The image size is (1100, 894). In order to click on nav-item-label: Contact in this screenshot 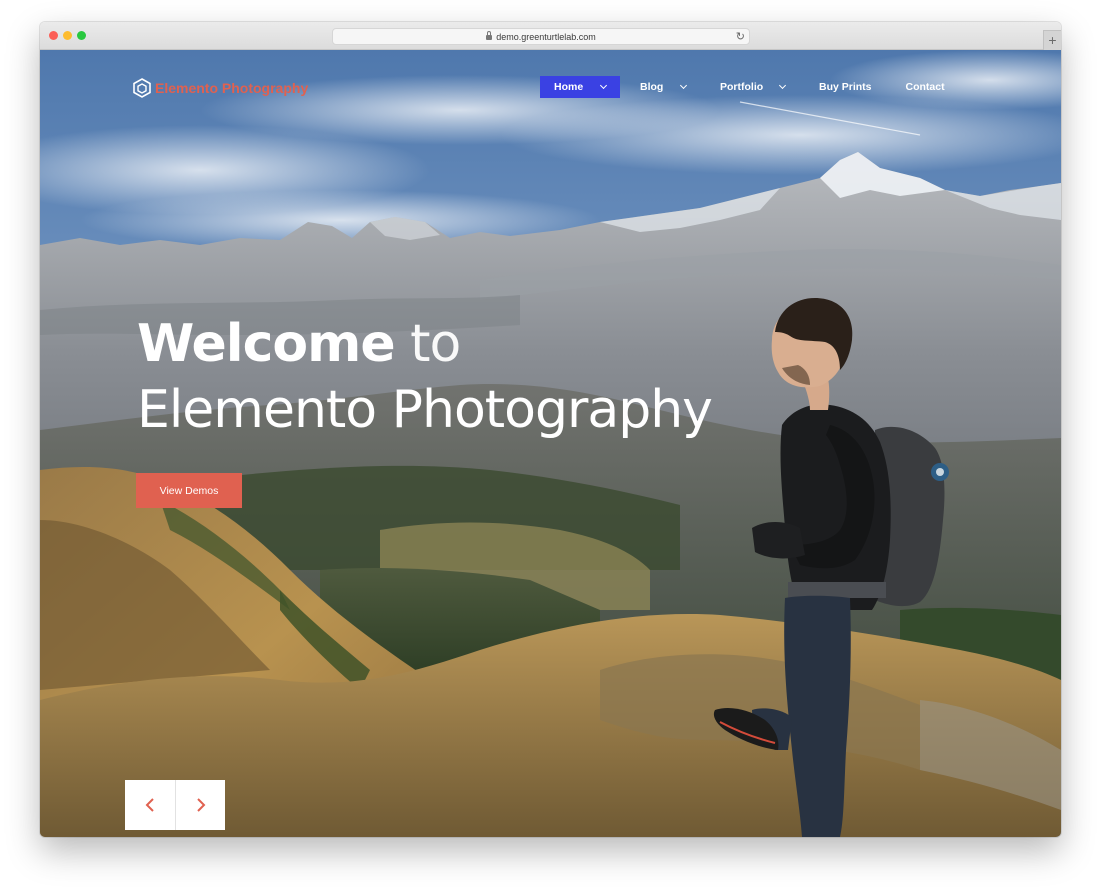, I will do `click(925, 87)`.